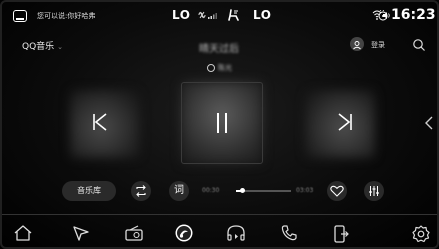 The width and height of the screenshot is (439, 249). I want to click on phone-icon, so click(289, 233).